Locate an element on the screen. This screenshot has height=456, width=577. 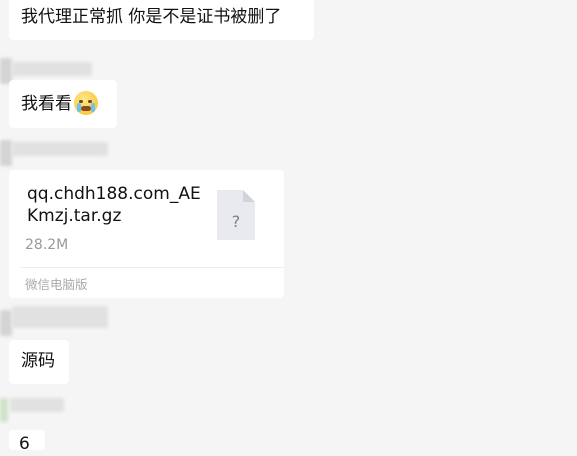
message-bubble: 源码 is located at coordinates (39, 362).